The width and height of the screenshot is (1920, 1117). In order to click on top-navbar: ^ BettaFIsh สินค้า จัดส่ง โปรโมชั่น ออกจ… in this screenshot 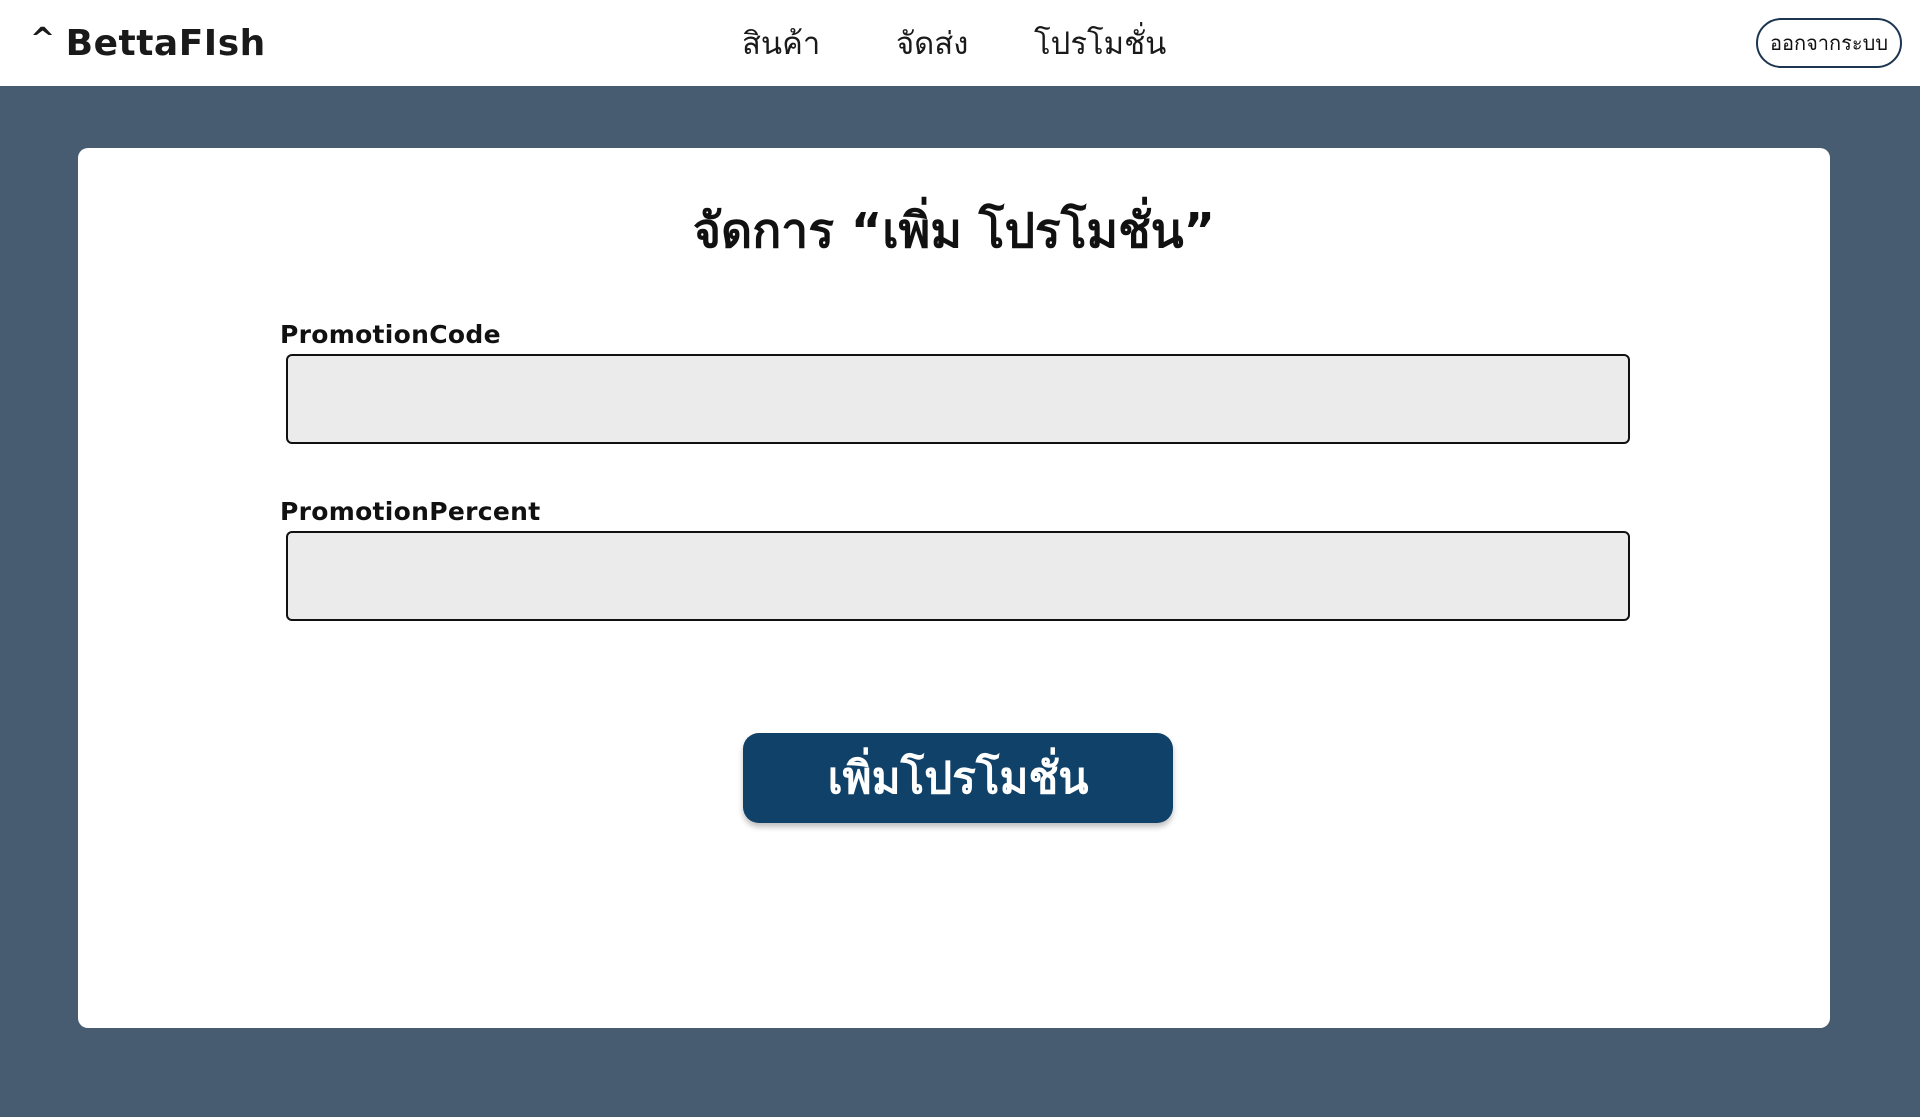, I will do `click(960, 43)`.